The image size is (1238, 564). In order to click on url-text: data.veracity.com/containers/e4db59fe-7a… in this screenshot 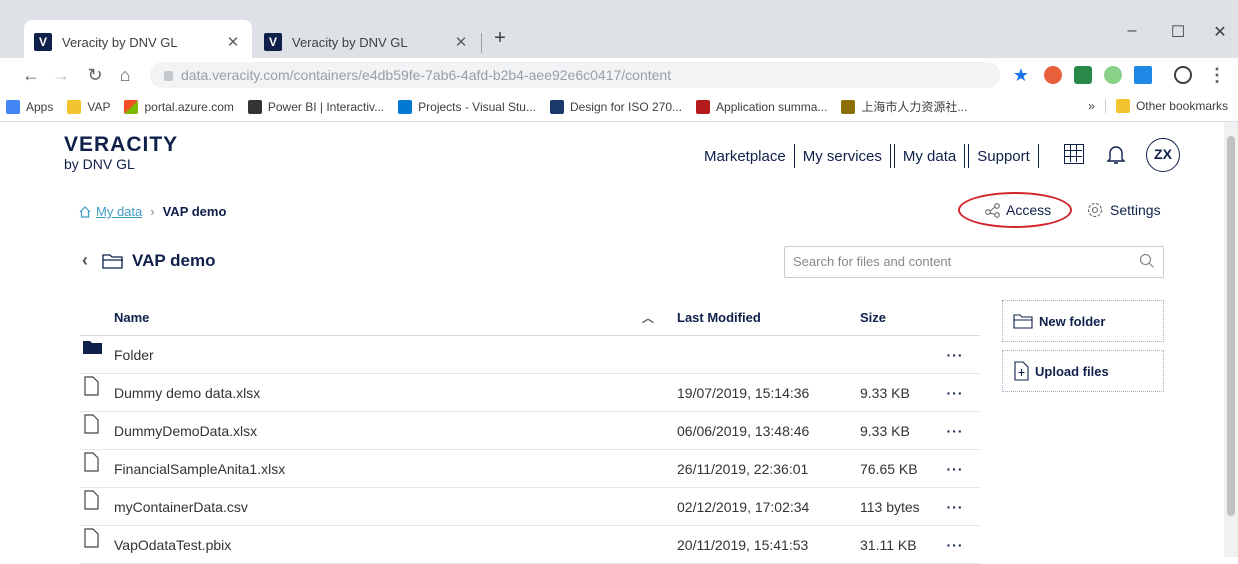, I will do `click(426, 75)`.